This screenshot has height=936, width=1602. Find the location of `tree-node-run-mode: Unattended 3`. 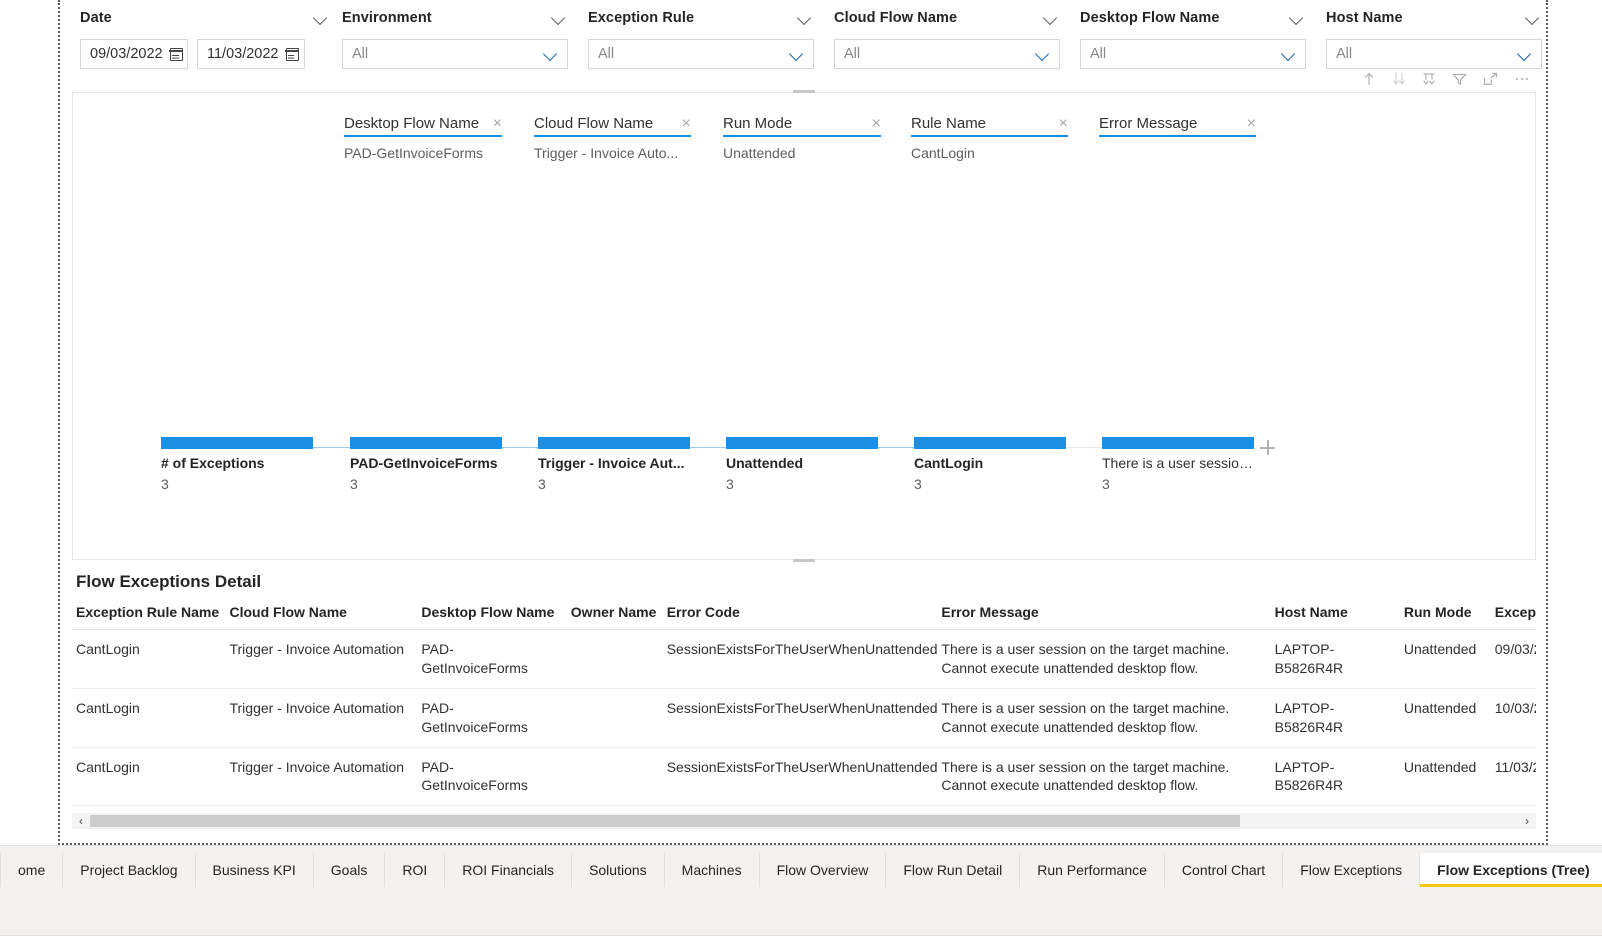

tree-node-run-mode: Unattended 3 is located at coordinates (802, 464).